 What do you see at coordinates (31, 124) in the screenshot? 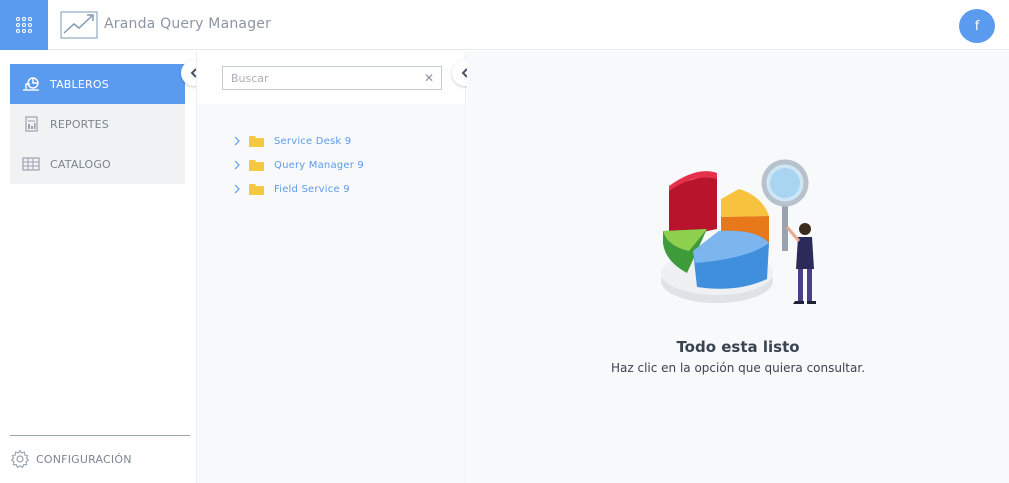
I see `report-icon` at bounding box center [31, 124].